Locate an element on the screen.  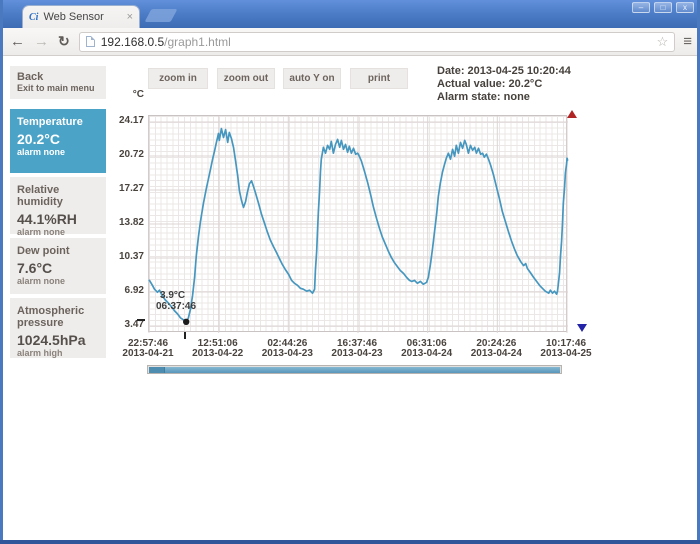
y-axis-tick-label: 20.72 is located at coordinates (131, 154).